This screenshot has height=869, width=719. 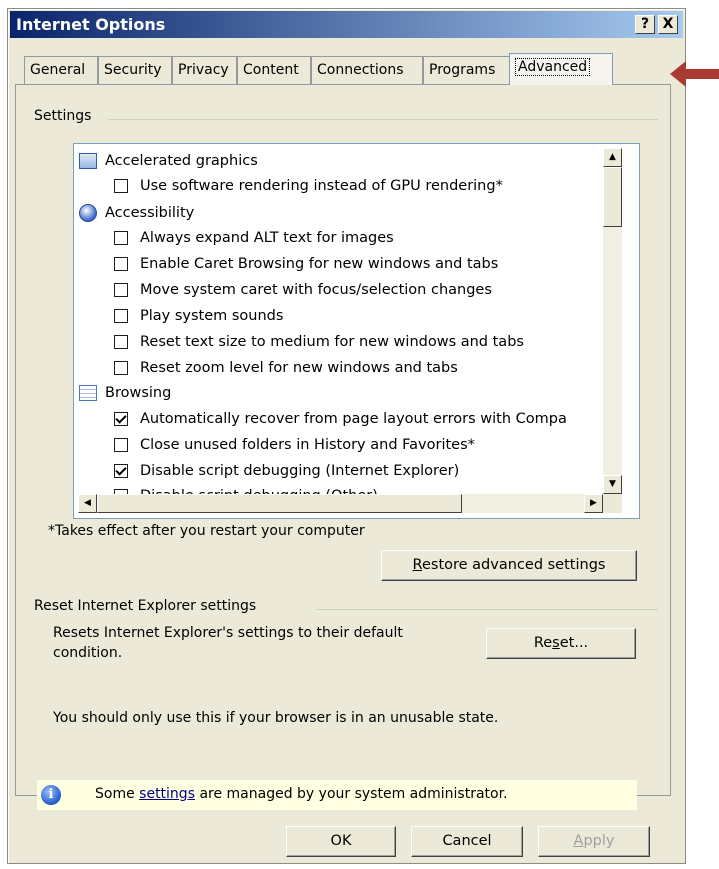 I want to click on annotation-arrow-icon, so click(x=694, y=74).